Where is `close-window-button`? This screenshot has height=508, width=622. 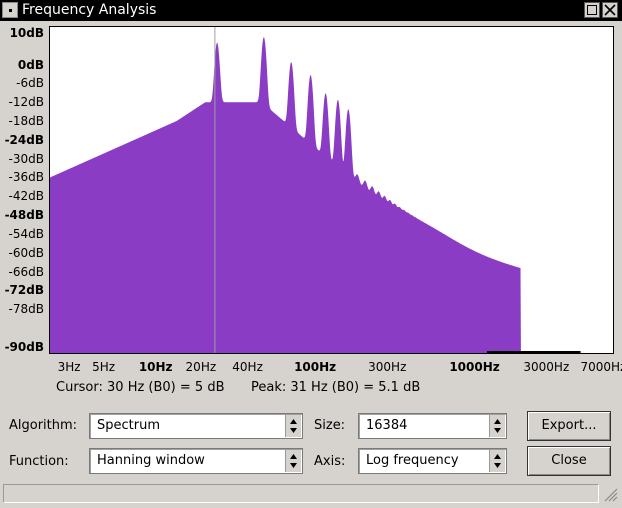
close-window-button is located at coordinates (610, 10).